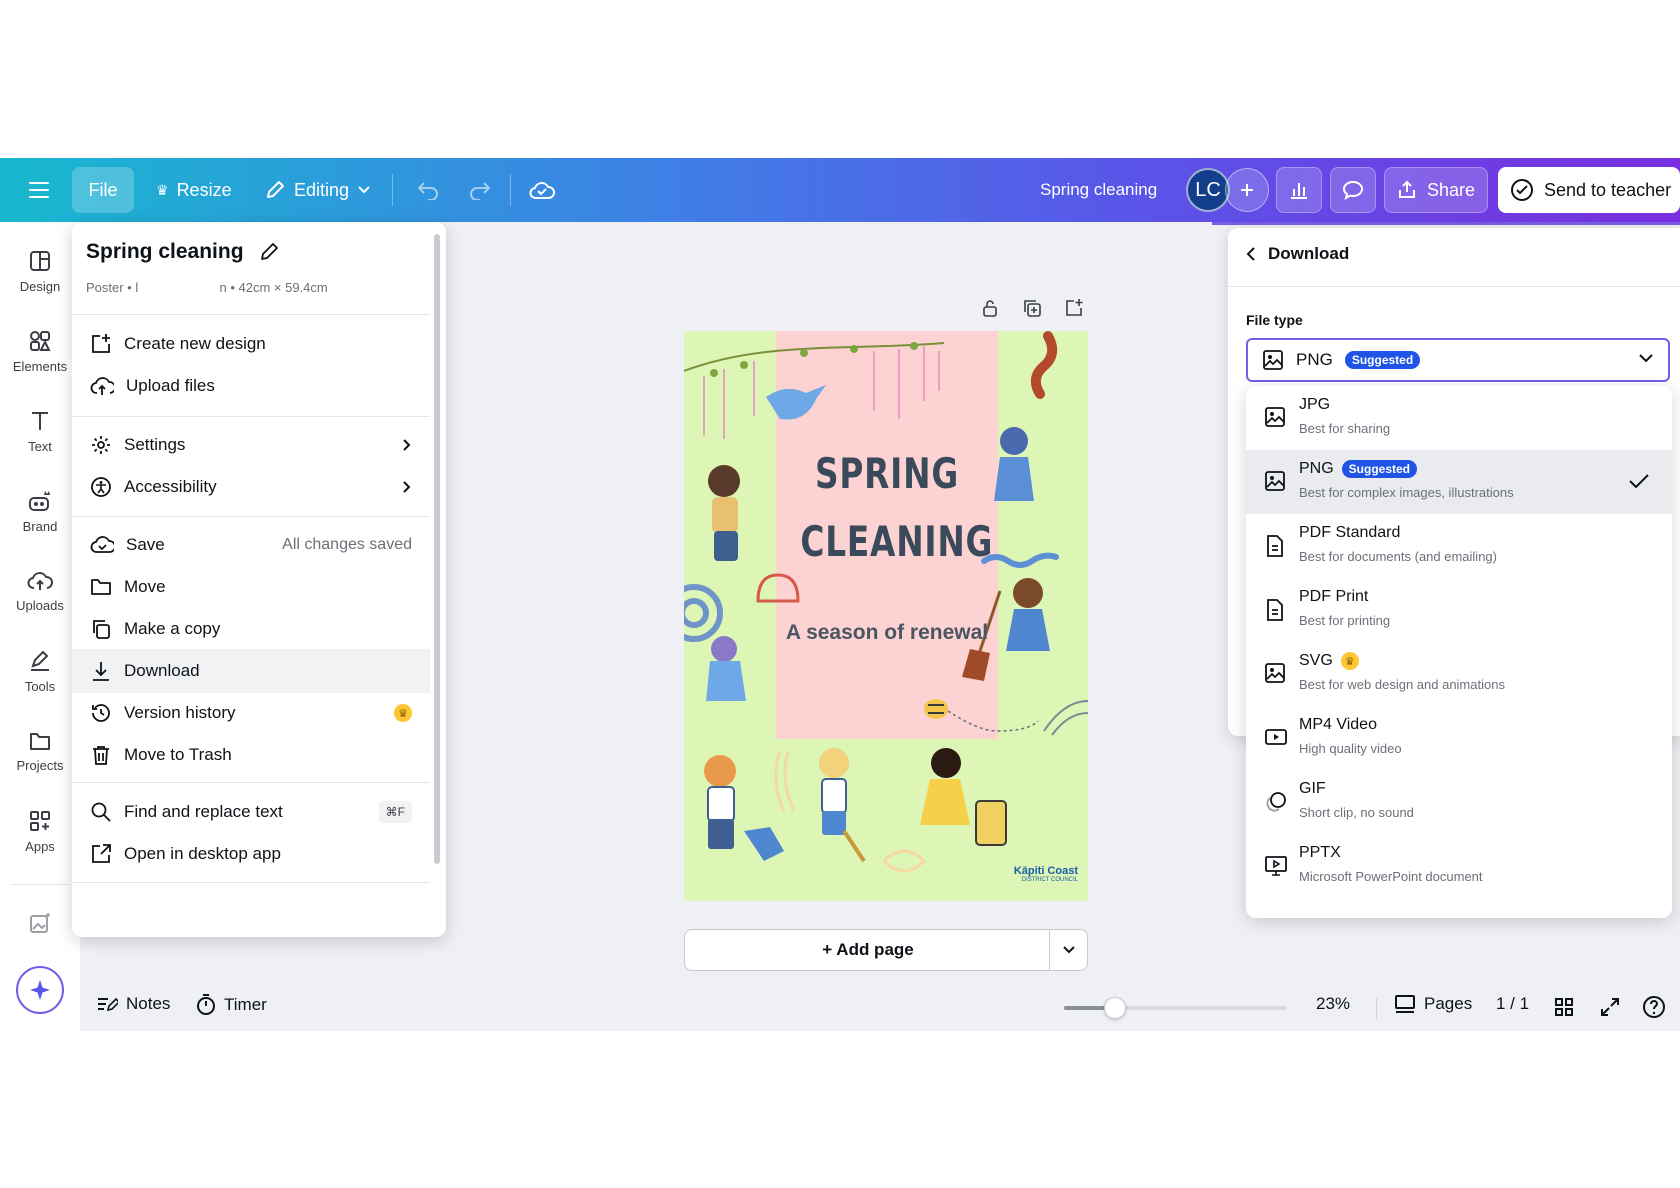 Image resolution: width=1680 pixels, height=1188 pixels. Describe the element at coordinates (990, 308) in the screenshot. I see `lock-icon` at that location.